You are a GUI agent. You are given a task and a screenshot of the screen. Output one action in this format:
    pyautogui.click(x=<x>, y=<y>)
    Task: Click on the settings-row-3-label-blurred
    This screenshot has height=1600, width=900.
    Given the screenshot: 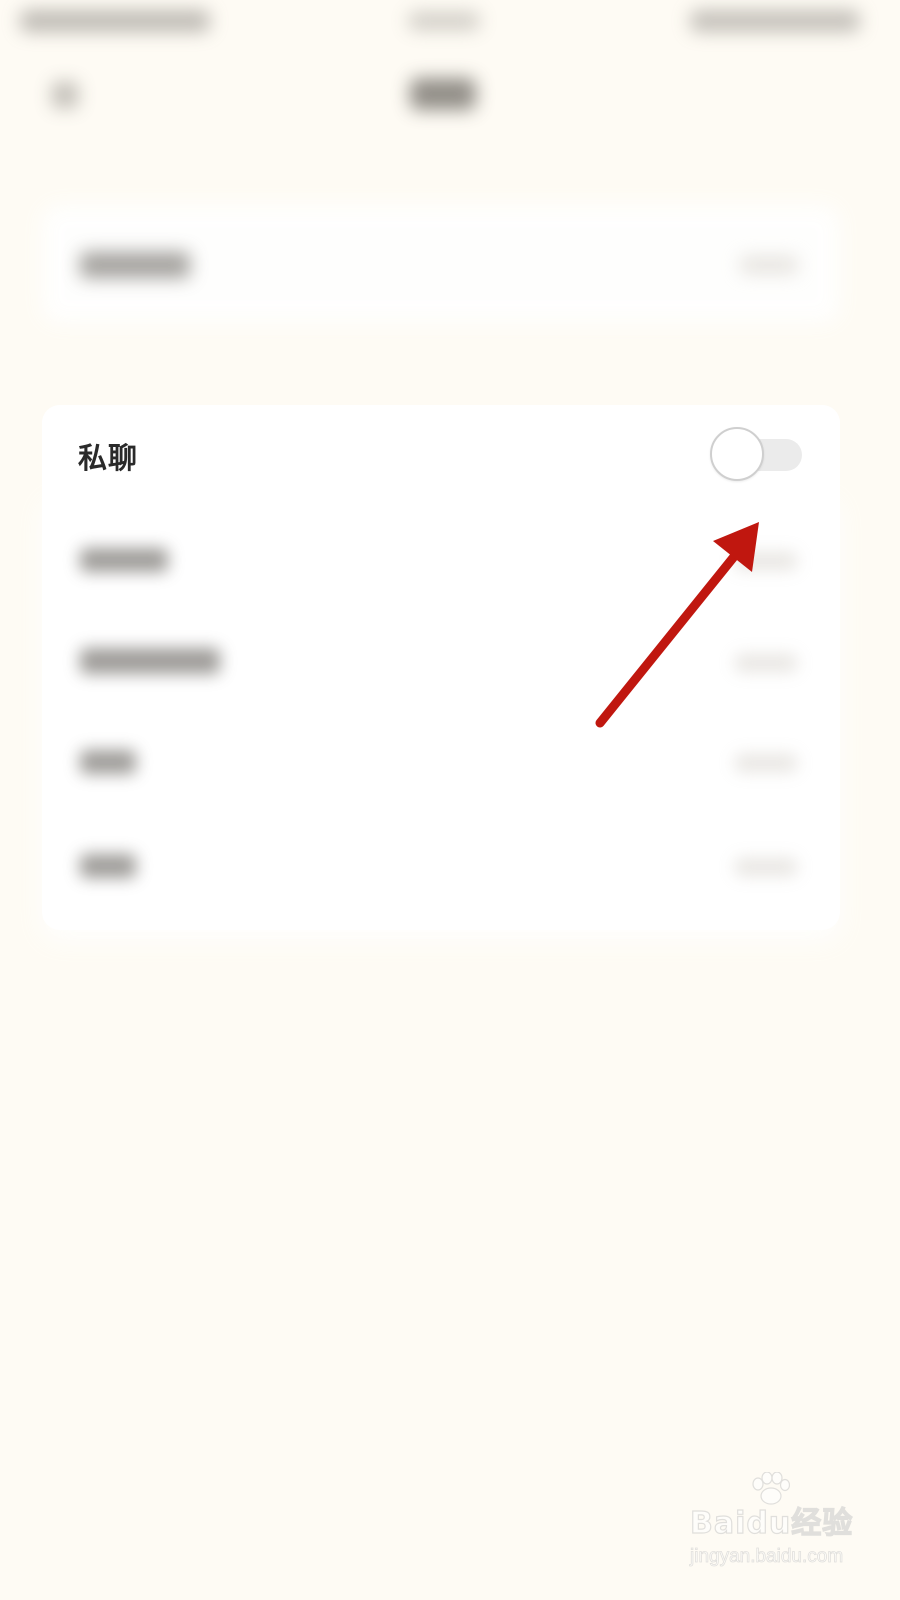 What is the action you would take?
    pyautogui.click(x=150, y=661)
    